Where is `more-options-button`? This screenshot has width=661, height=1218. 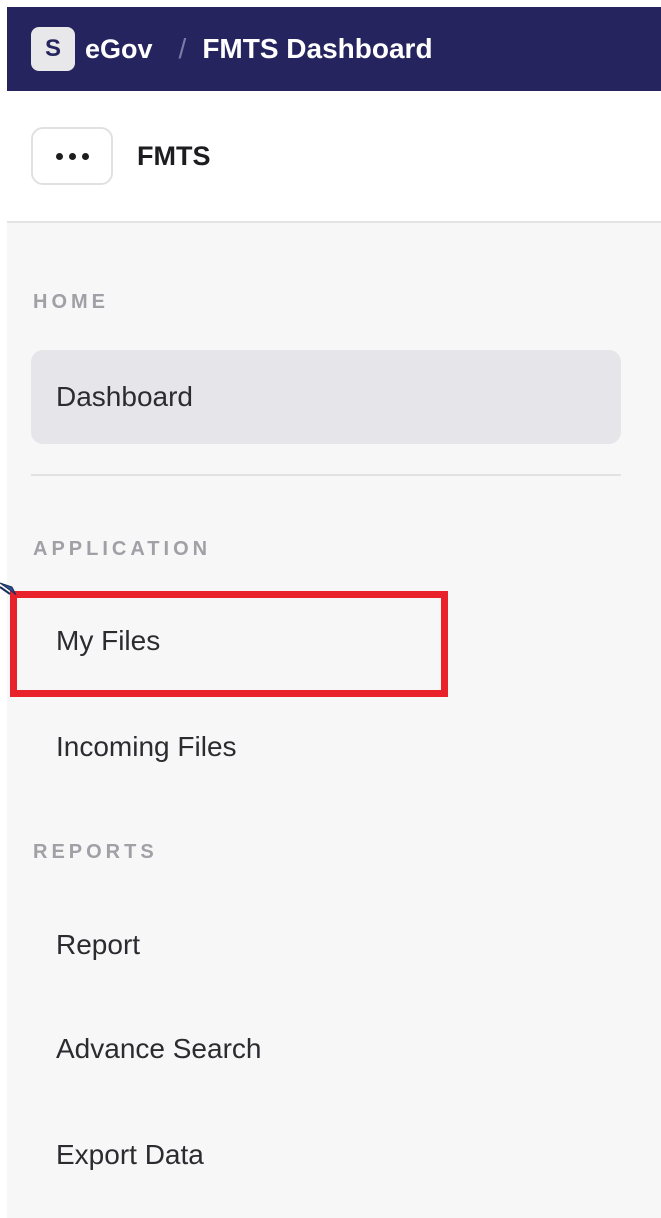
more-options-button is located at coordinates (72, 156).